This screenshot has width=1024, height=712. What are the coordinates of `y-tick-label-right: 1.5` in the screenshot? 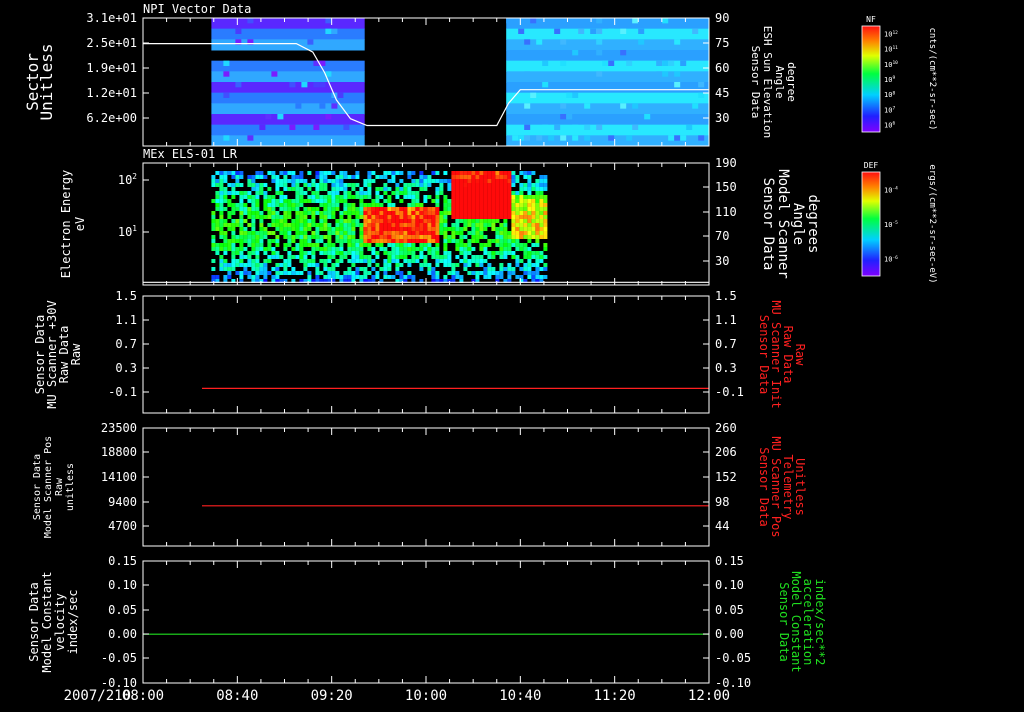 It's located at (726, 296).